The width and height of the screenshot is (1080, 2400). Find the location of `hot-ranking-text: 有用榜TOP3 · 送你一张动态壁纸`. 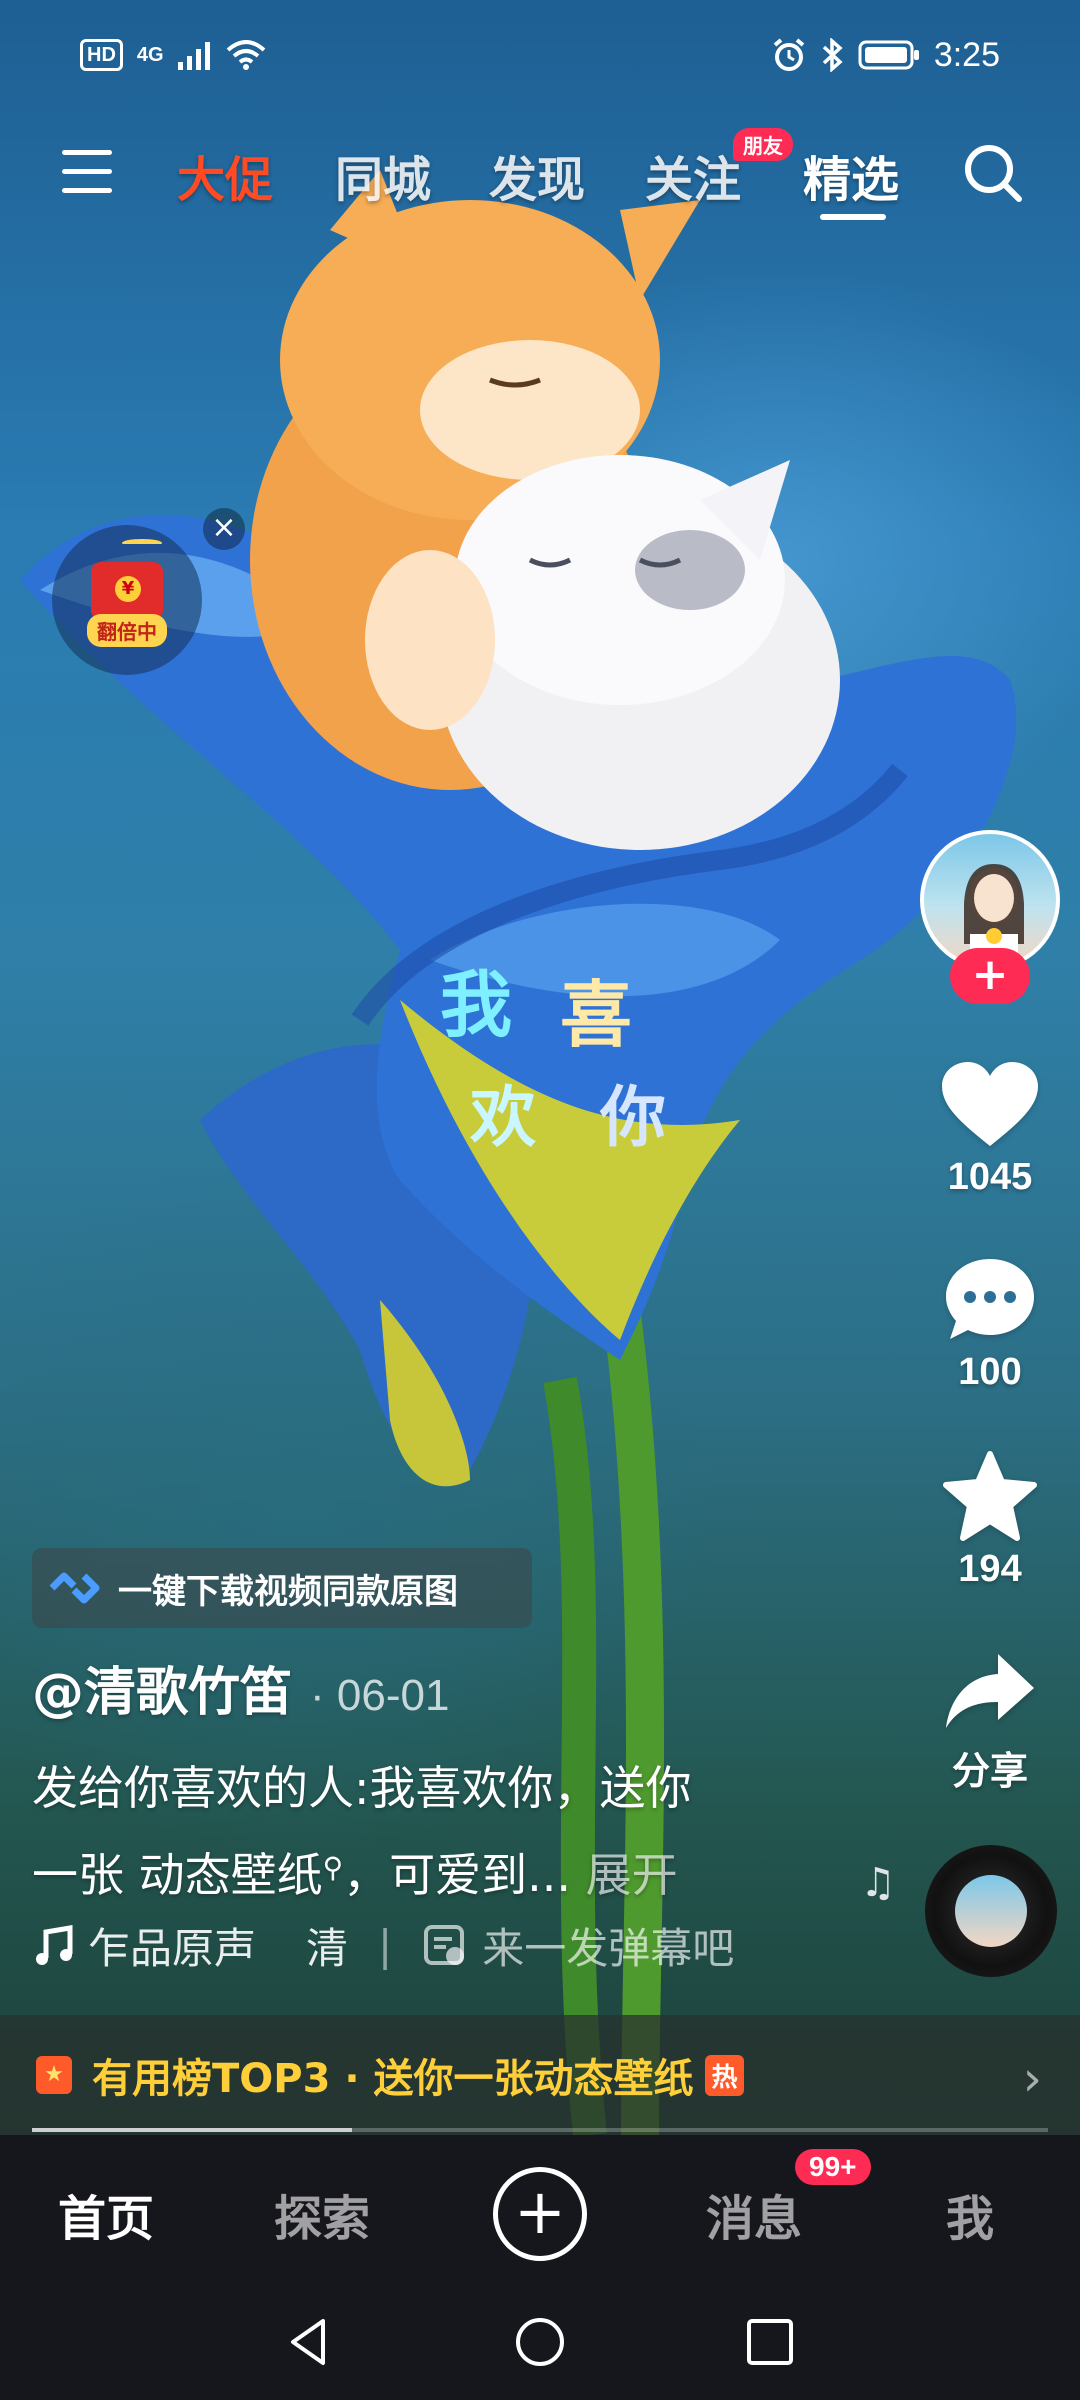

hot-ranking-text: 有用榜TOP3 · 送你一张动态壁纸 is located at coordinates (393, 2079).